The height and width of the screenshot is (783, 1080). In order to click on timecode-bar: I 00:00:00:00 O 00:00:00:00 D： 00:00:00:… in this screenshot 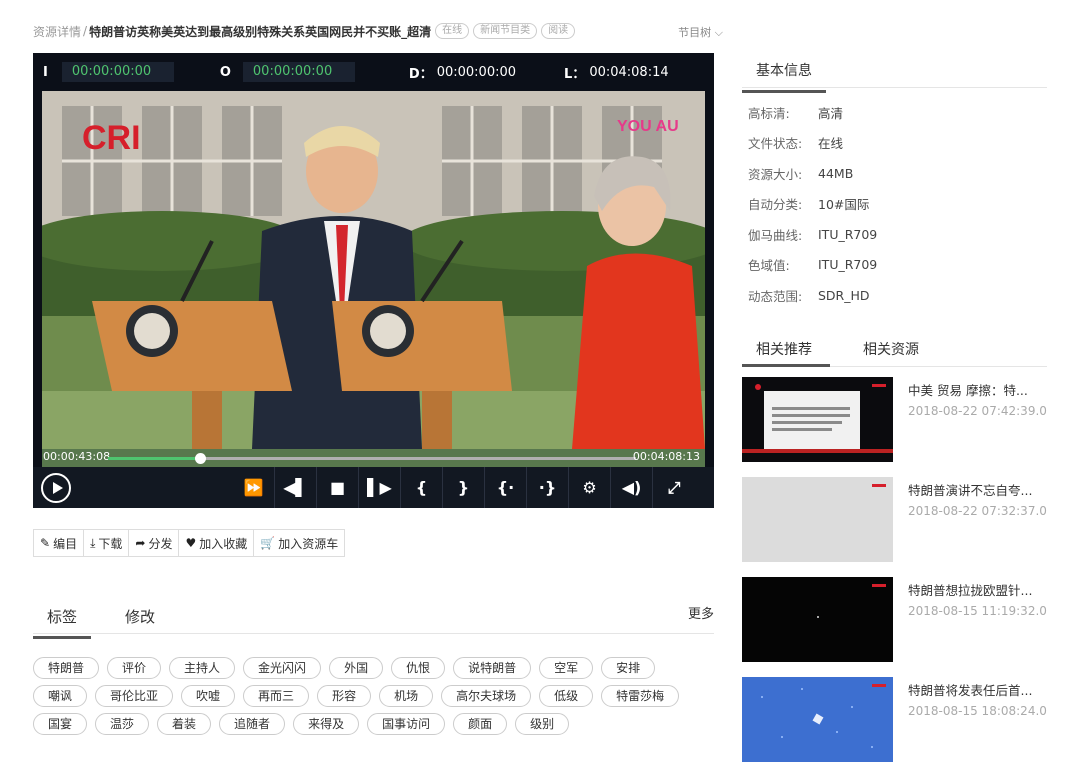, I will do `click(373, 72)`.